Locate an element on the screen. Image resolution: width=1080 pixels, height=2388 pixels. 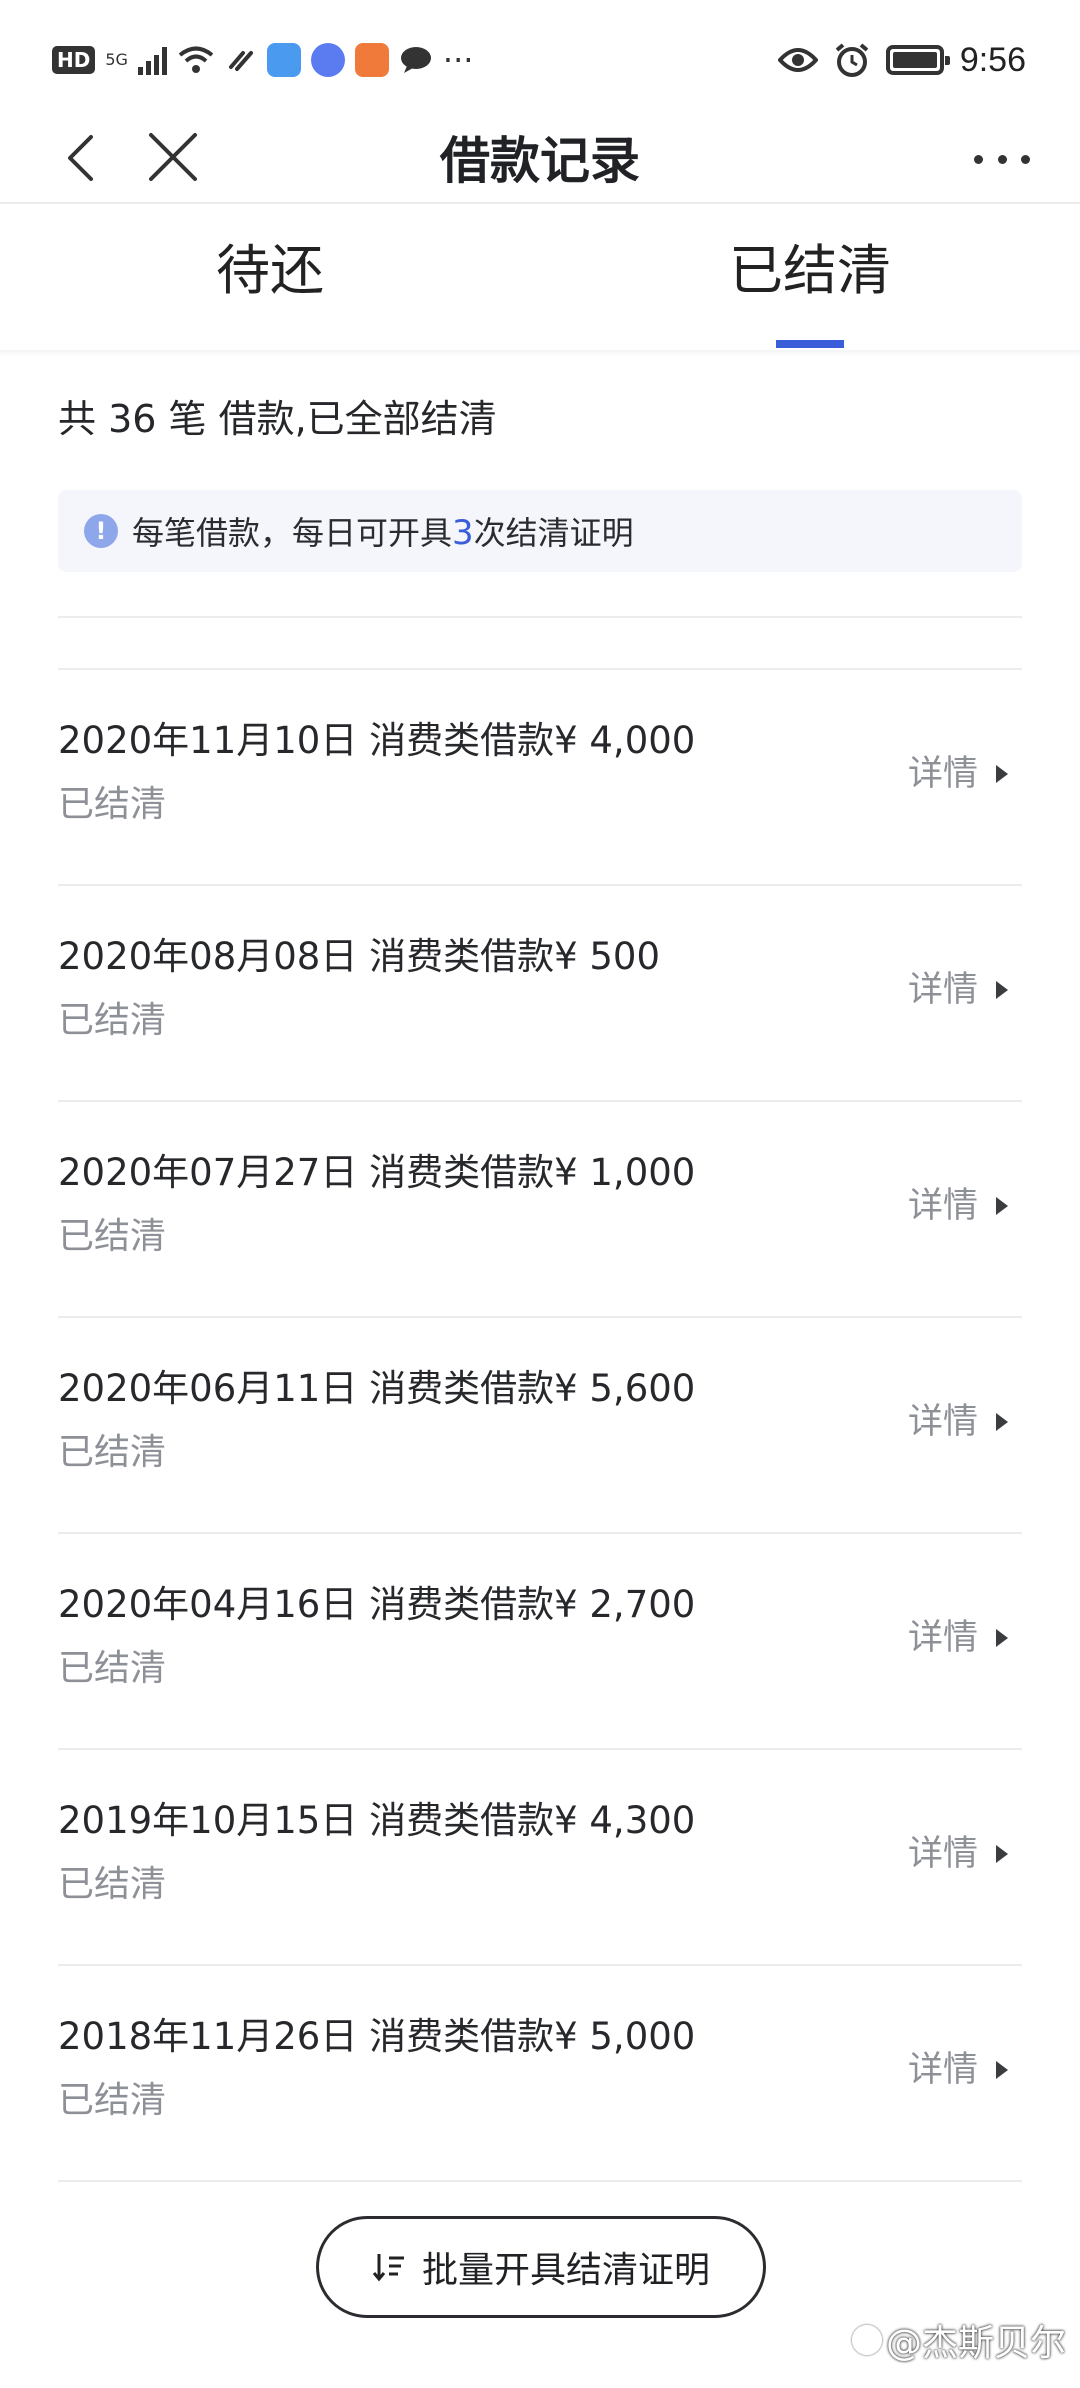
network-type: 5G is located at coordinates (116, 59).